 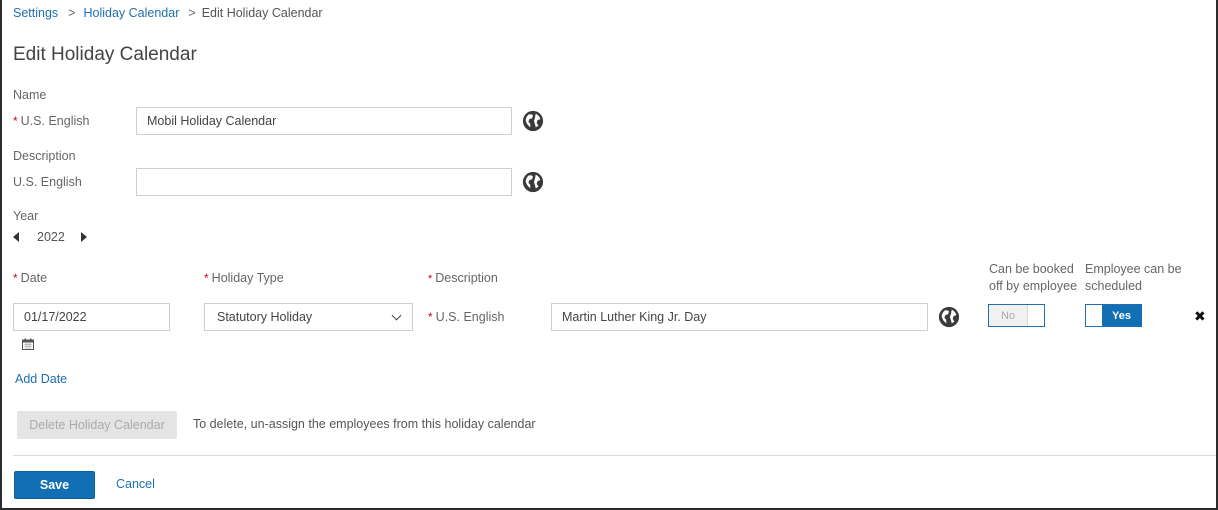 What do you see at coordinates (470, 317) in the screenshot?
I see `row-description-lang-text: U.S. English` at bounding box center [470, 317].